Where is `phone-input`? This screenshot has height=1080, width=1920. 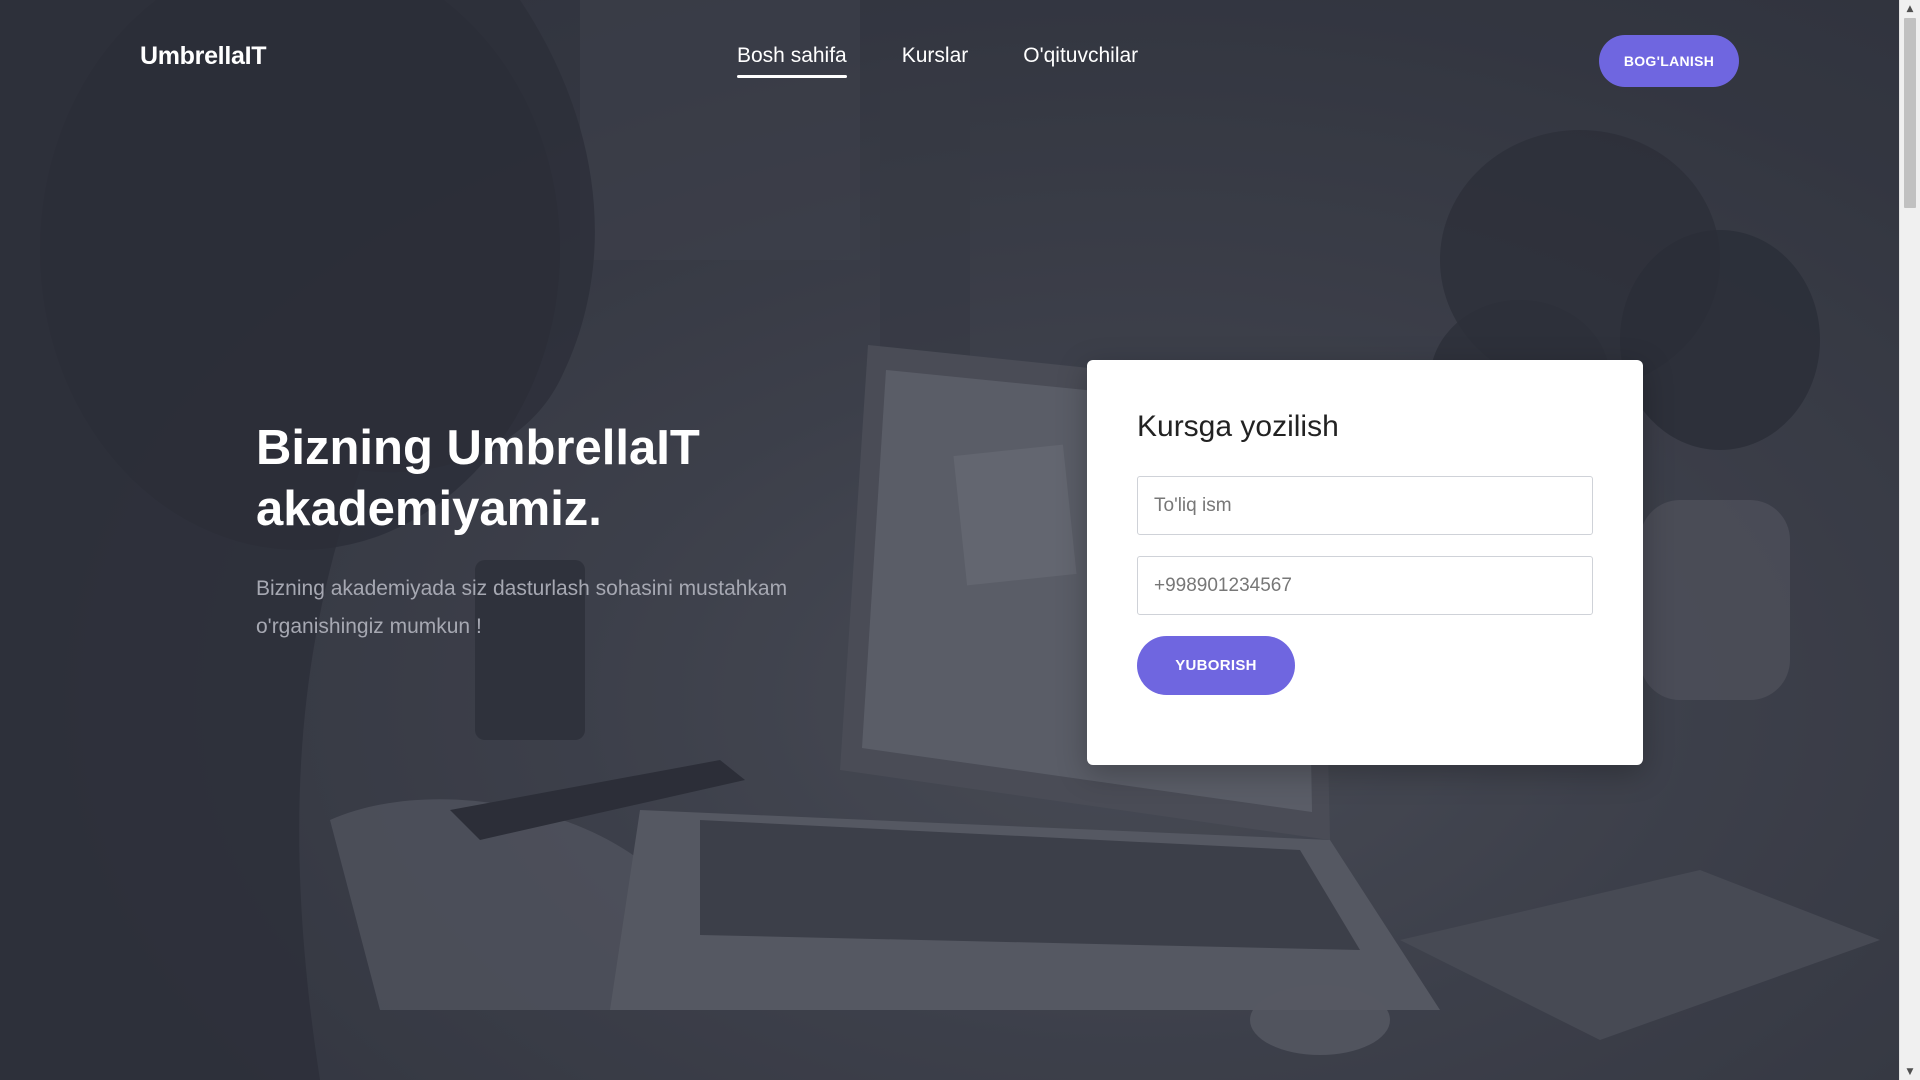 phone-input is located at coordinates (1365, 585).